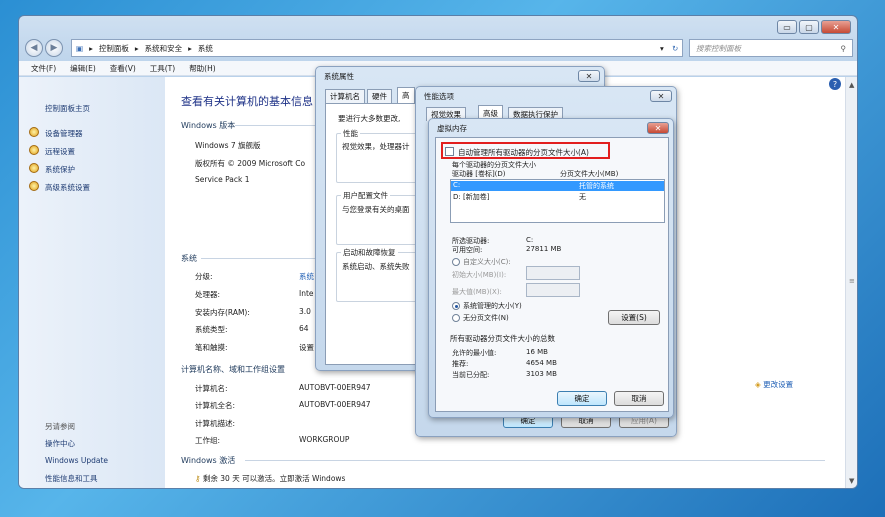  What do you see at coordinates (211, 329) in the screenshot?
I see `system-type-label: 系统类型:` at bounding box center [211, 329].